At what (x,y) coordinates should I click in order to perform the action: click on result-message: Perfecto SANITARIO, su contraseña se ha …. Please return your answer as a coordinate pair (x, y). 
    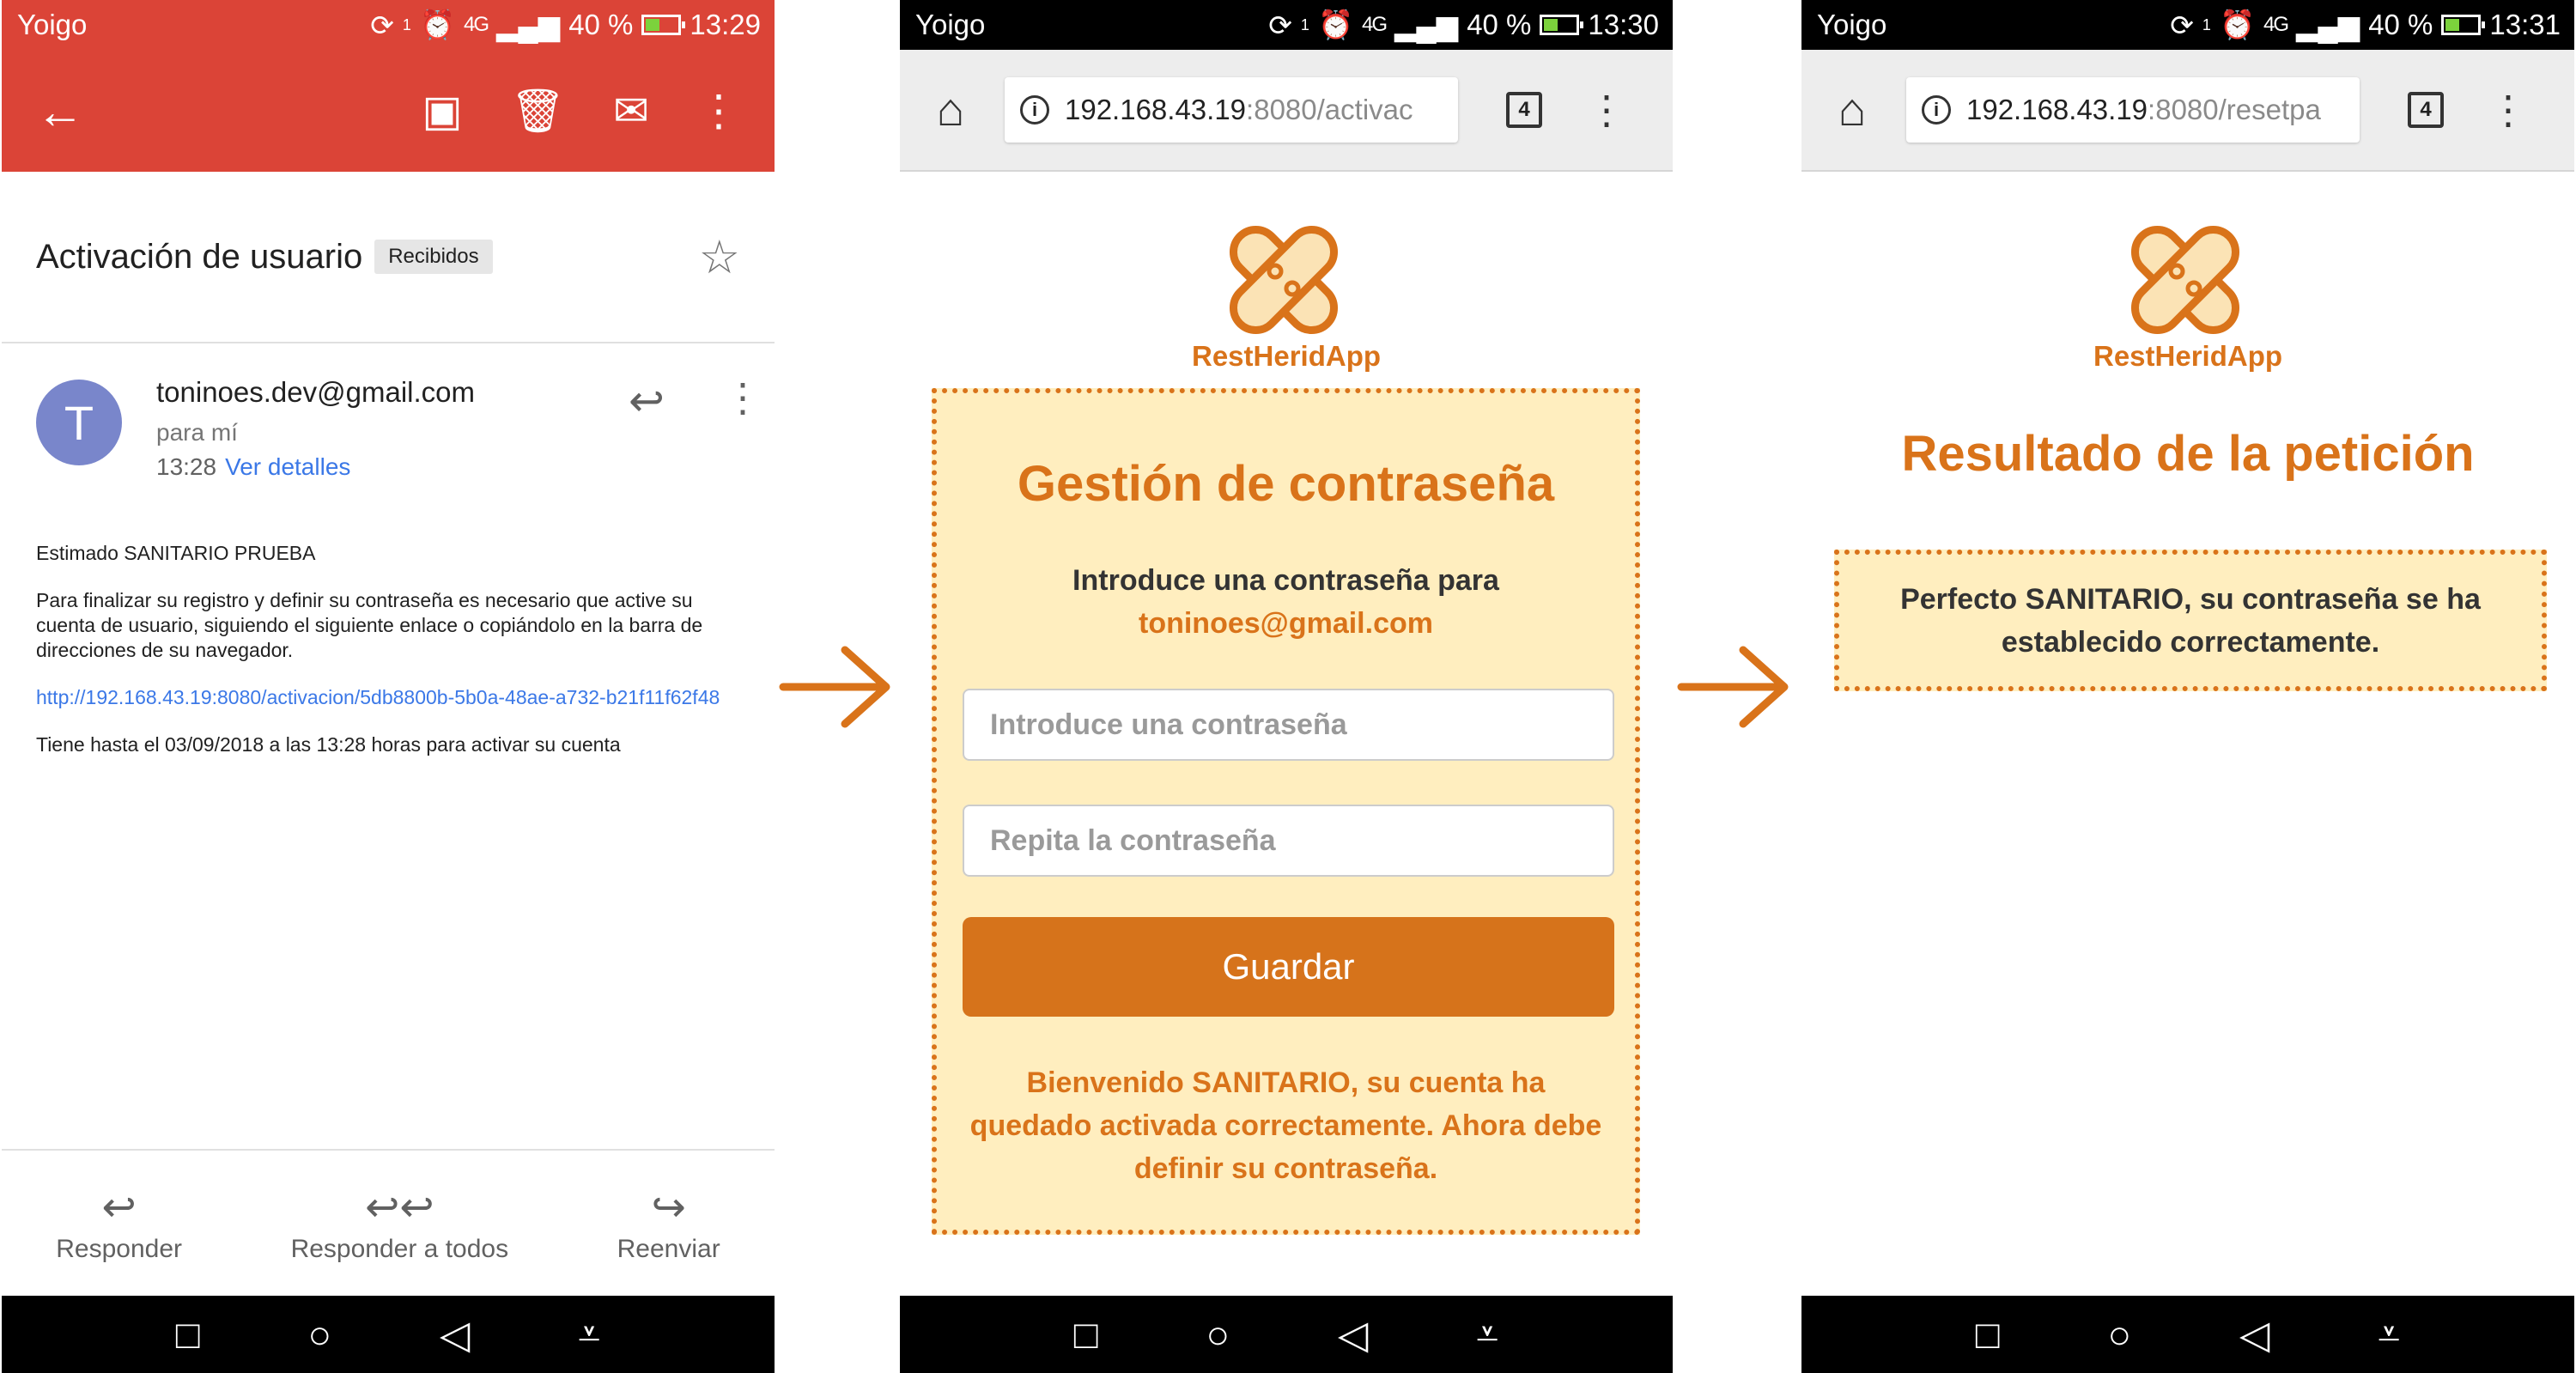
    Looking at the image, I should click on (2190, 620).